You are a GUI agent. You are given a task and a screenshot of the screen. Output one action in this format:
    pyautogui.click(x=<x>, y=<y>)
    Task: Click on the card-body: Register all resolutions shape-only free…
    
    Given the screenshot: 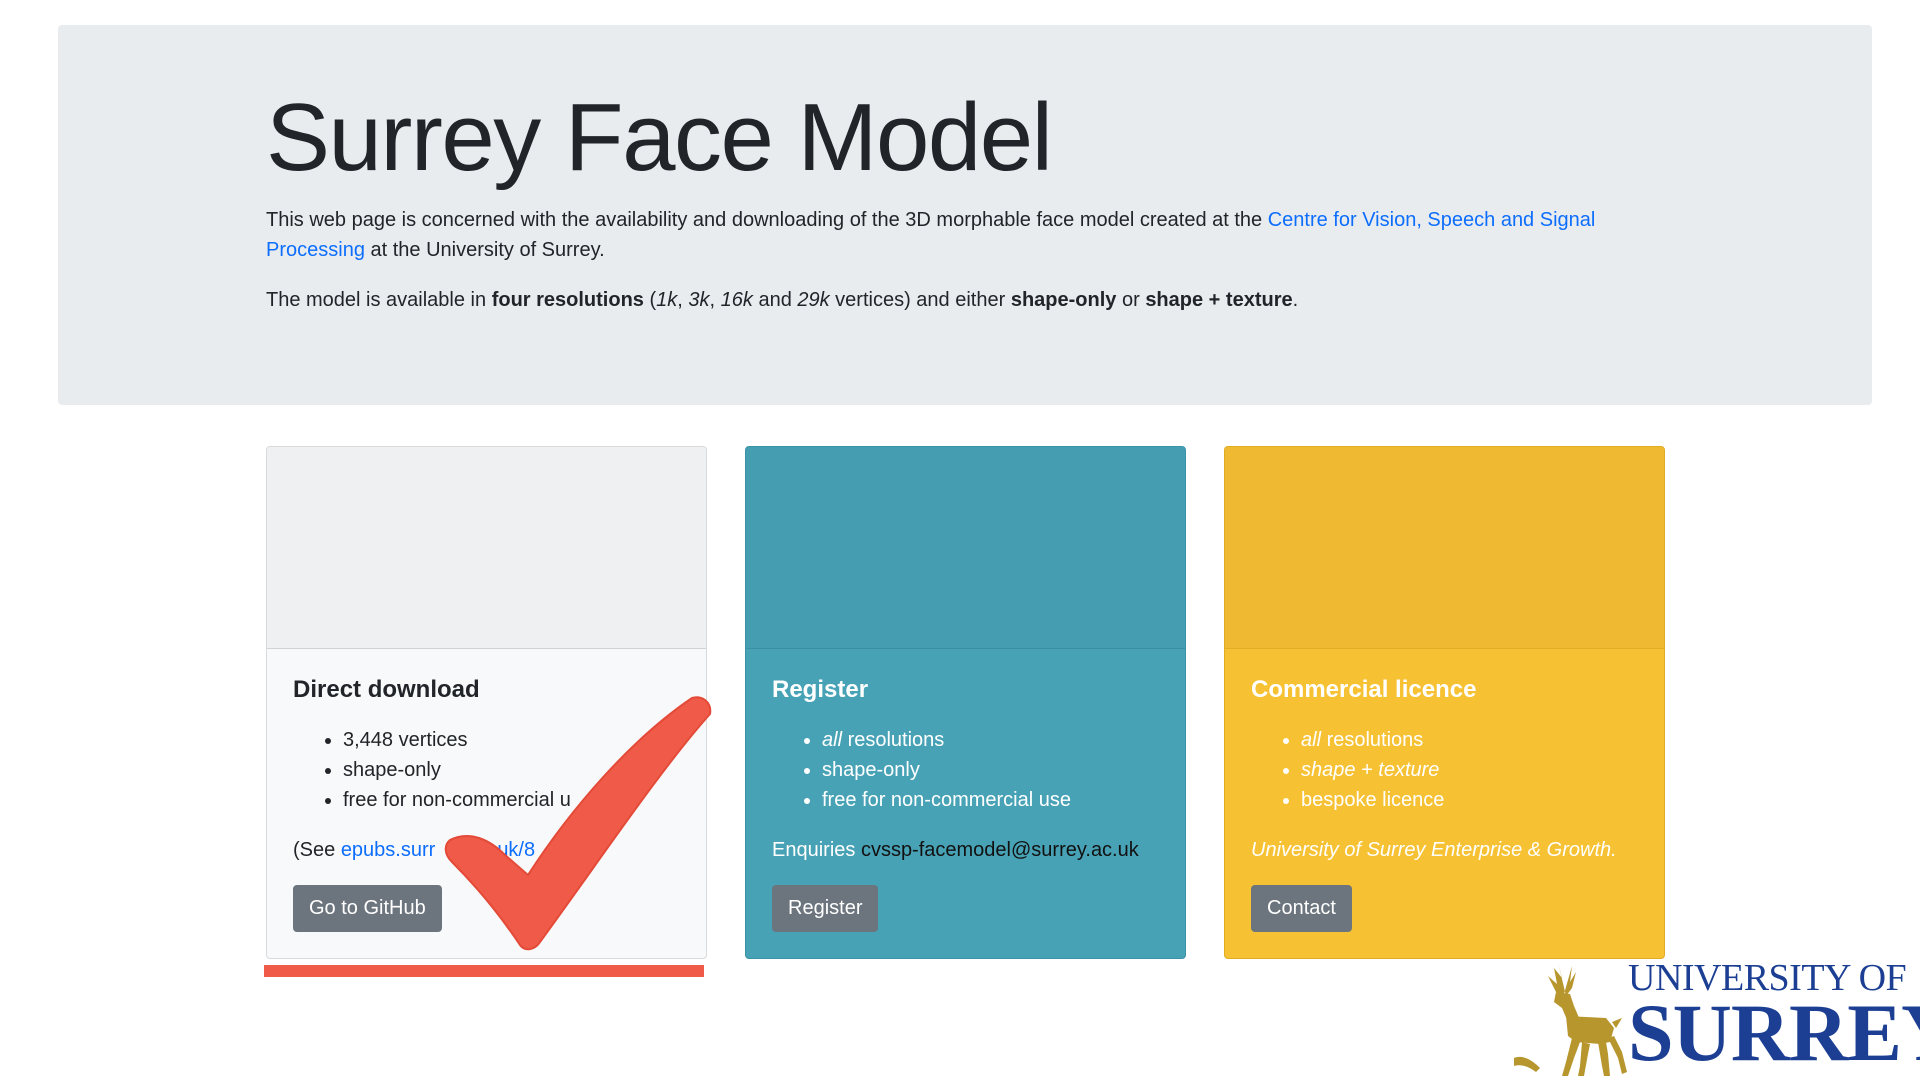 What is the action you would take?
    pyautogui.click(x=965, y=790)
    